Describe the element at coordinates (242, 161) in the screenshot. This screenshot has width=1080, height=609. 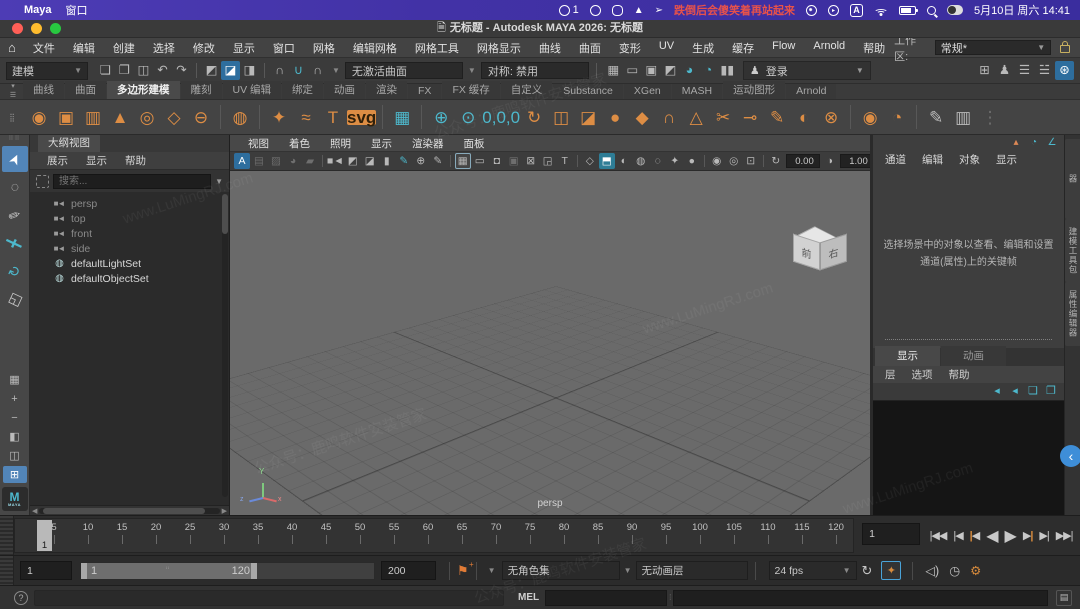
I see `camera-select-icon: A` at that location.